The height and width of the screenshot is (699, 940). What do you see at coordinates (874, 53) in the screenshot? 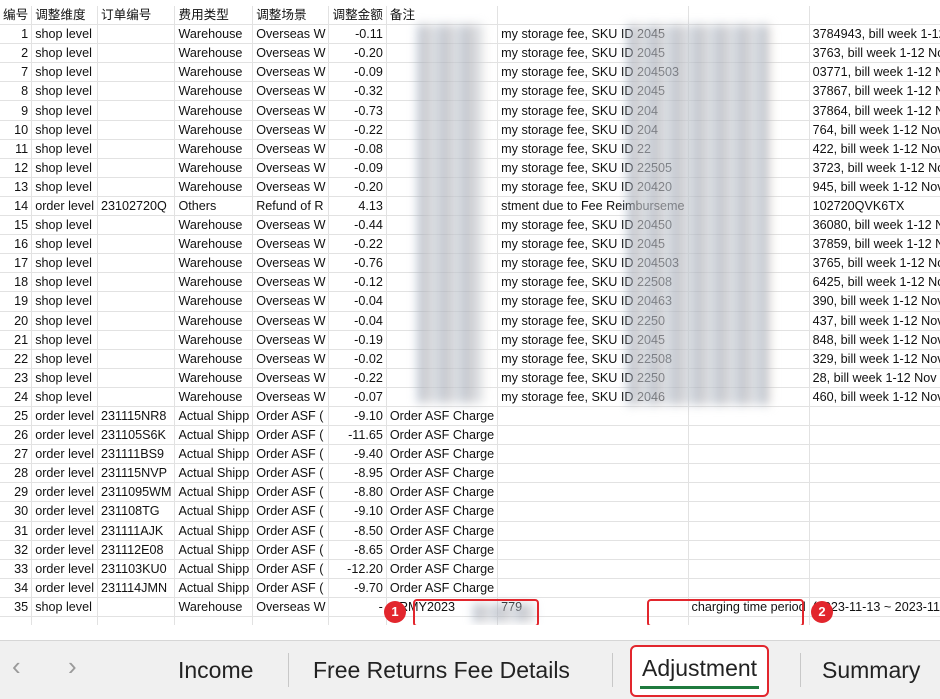
I see `cell-remark-tail: 3763, bill week 1-12 Nov 2023` at bounding box center [874, 53].